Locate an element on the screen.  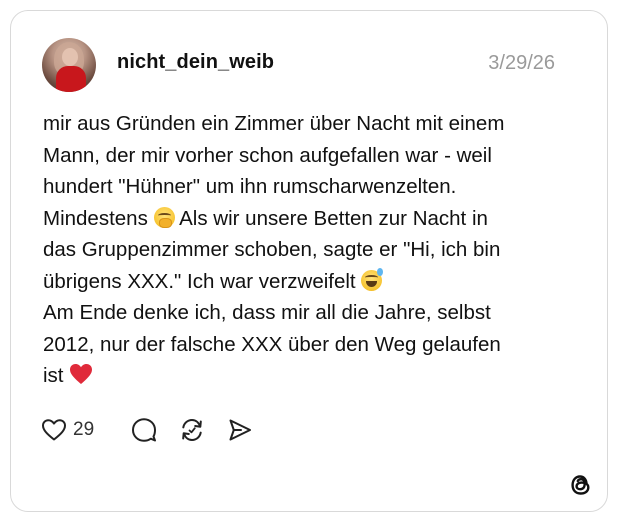
post-line-part: ist is located at coordinates (53, 375).